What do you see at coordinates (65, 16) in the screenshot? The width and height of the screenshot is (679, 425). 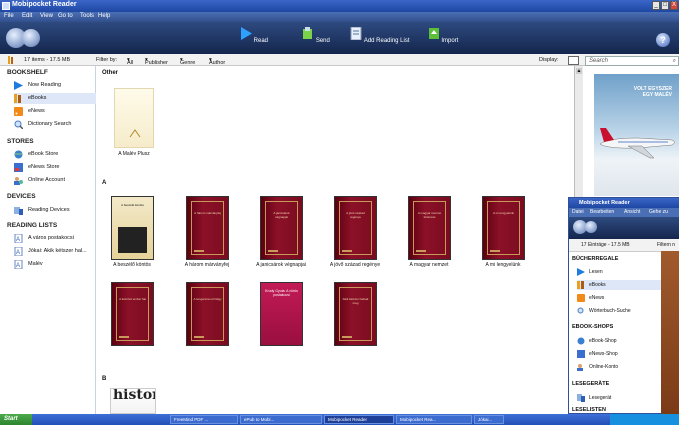 I see `menu-goto: Go to` at bounding box center [65, 16].